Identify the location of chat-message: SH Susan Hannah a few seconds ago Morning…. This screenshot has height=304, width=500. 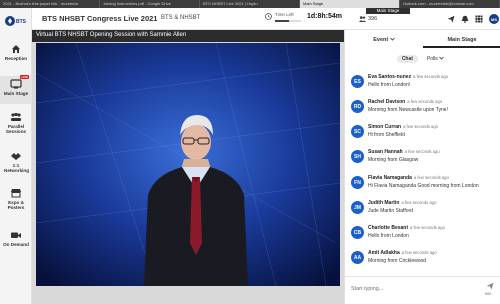
(425, 160).